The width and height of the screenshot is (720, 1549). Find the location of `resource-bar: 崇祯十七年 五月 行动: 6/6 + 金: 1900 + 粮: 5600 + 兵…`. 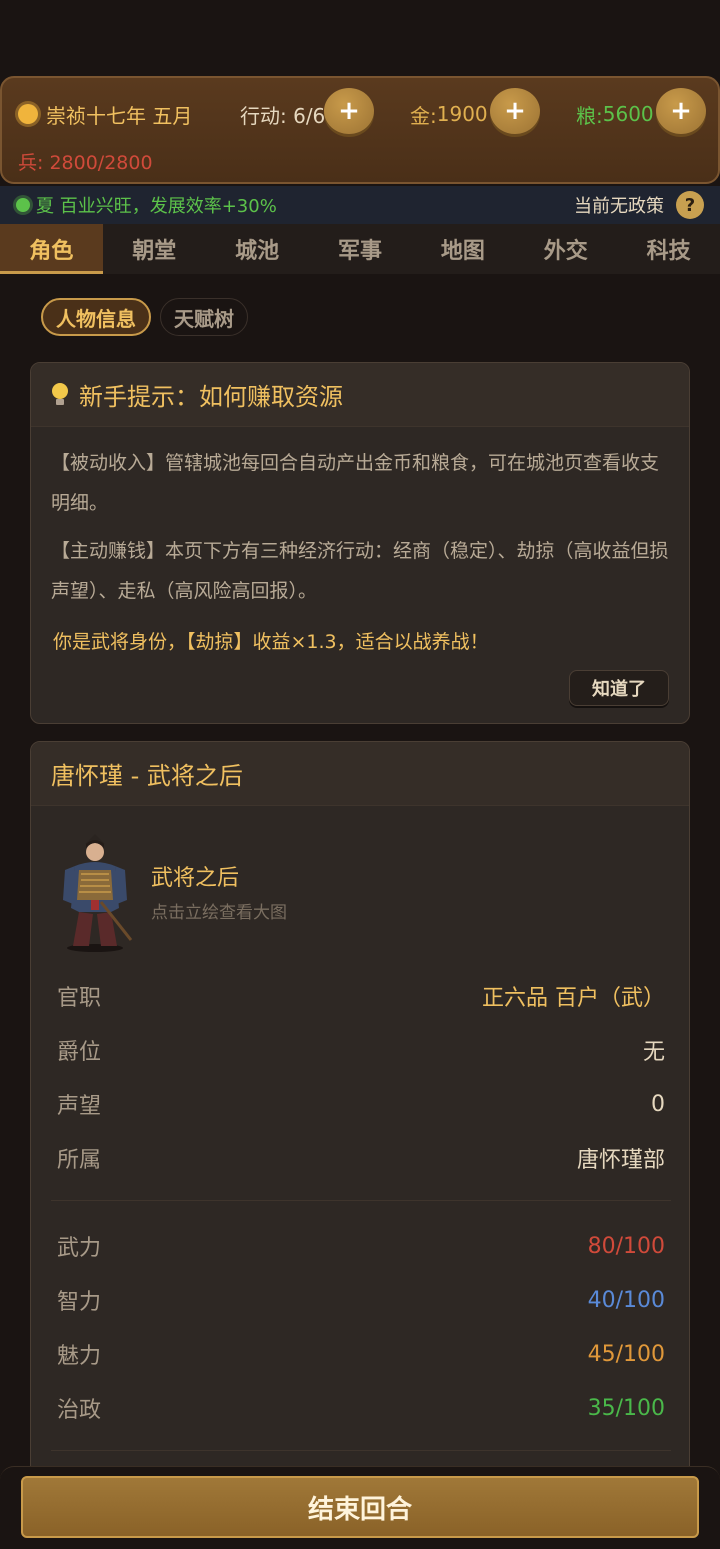

resource-bar: 崇祯十七年 五月 行动: 6/6 + 金: 1900 + 粮: 5600 + 兵… is located at coordinates (360, 130).